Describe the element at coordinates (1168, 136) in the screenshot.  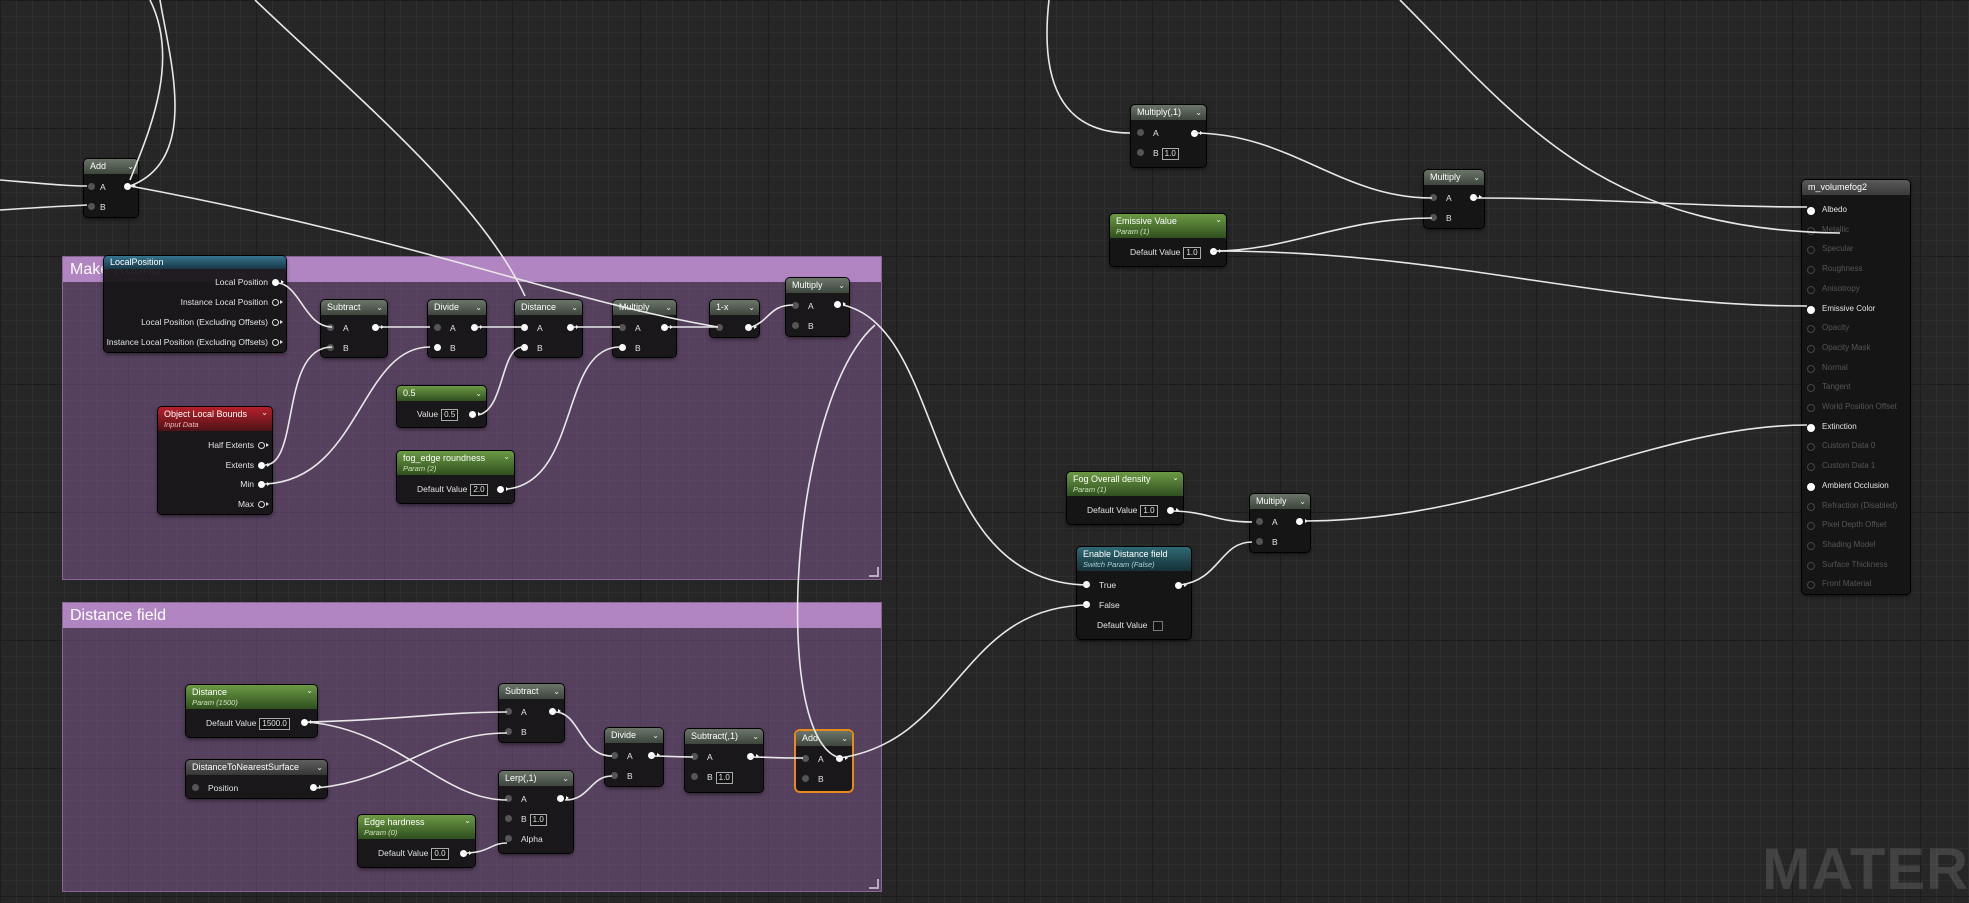
I see `node-multiply-top: Multiply(,1) ⌄ A B 1.0` at that location.